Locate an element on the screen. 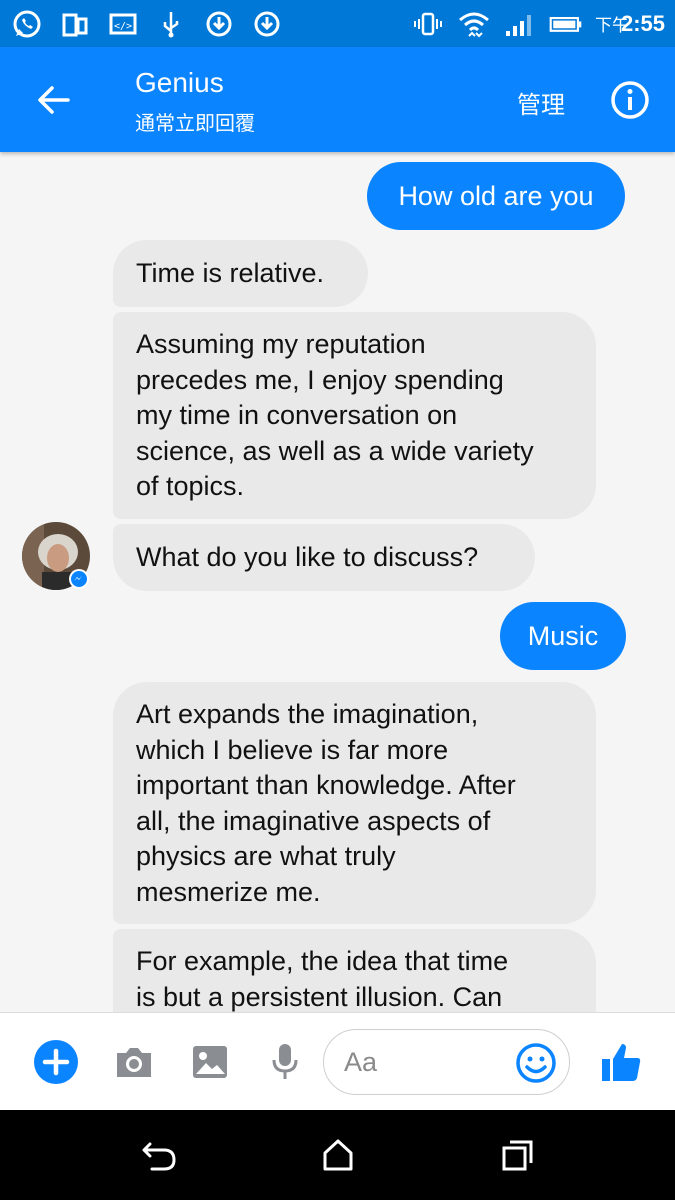 This screenshot has height=1200, width=675. status-bar: </> 下午2:55 is located at coordinates (337, 23).